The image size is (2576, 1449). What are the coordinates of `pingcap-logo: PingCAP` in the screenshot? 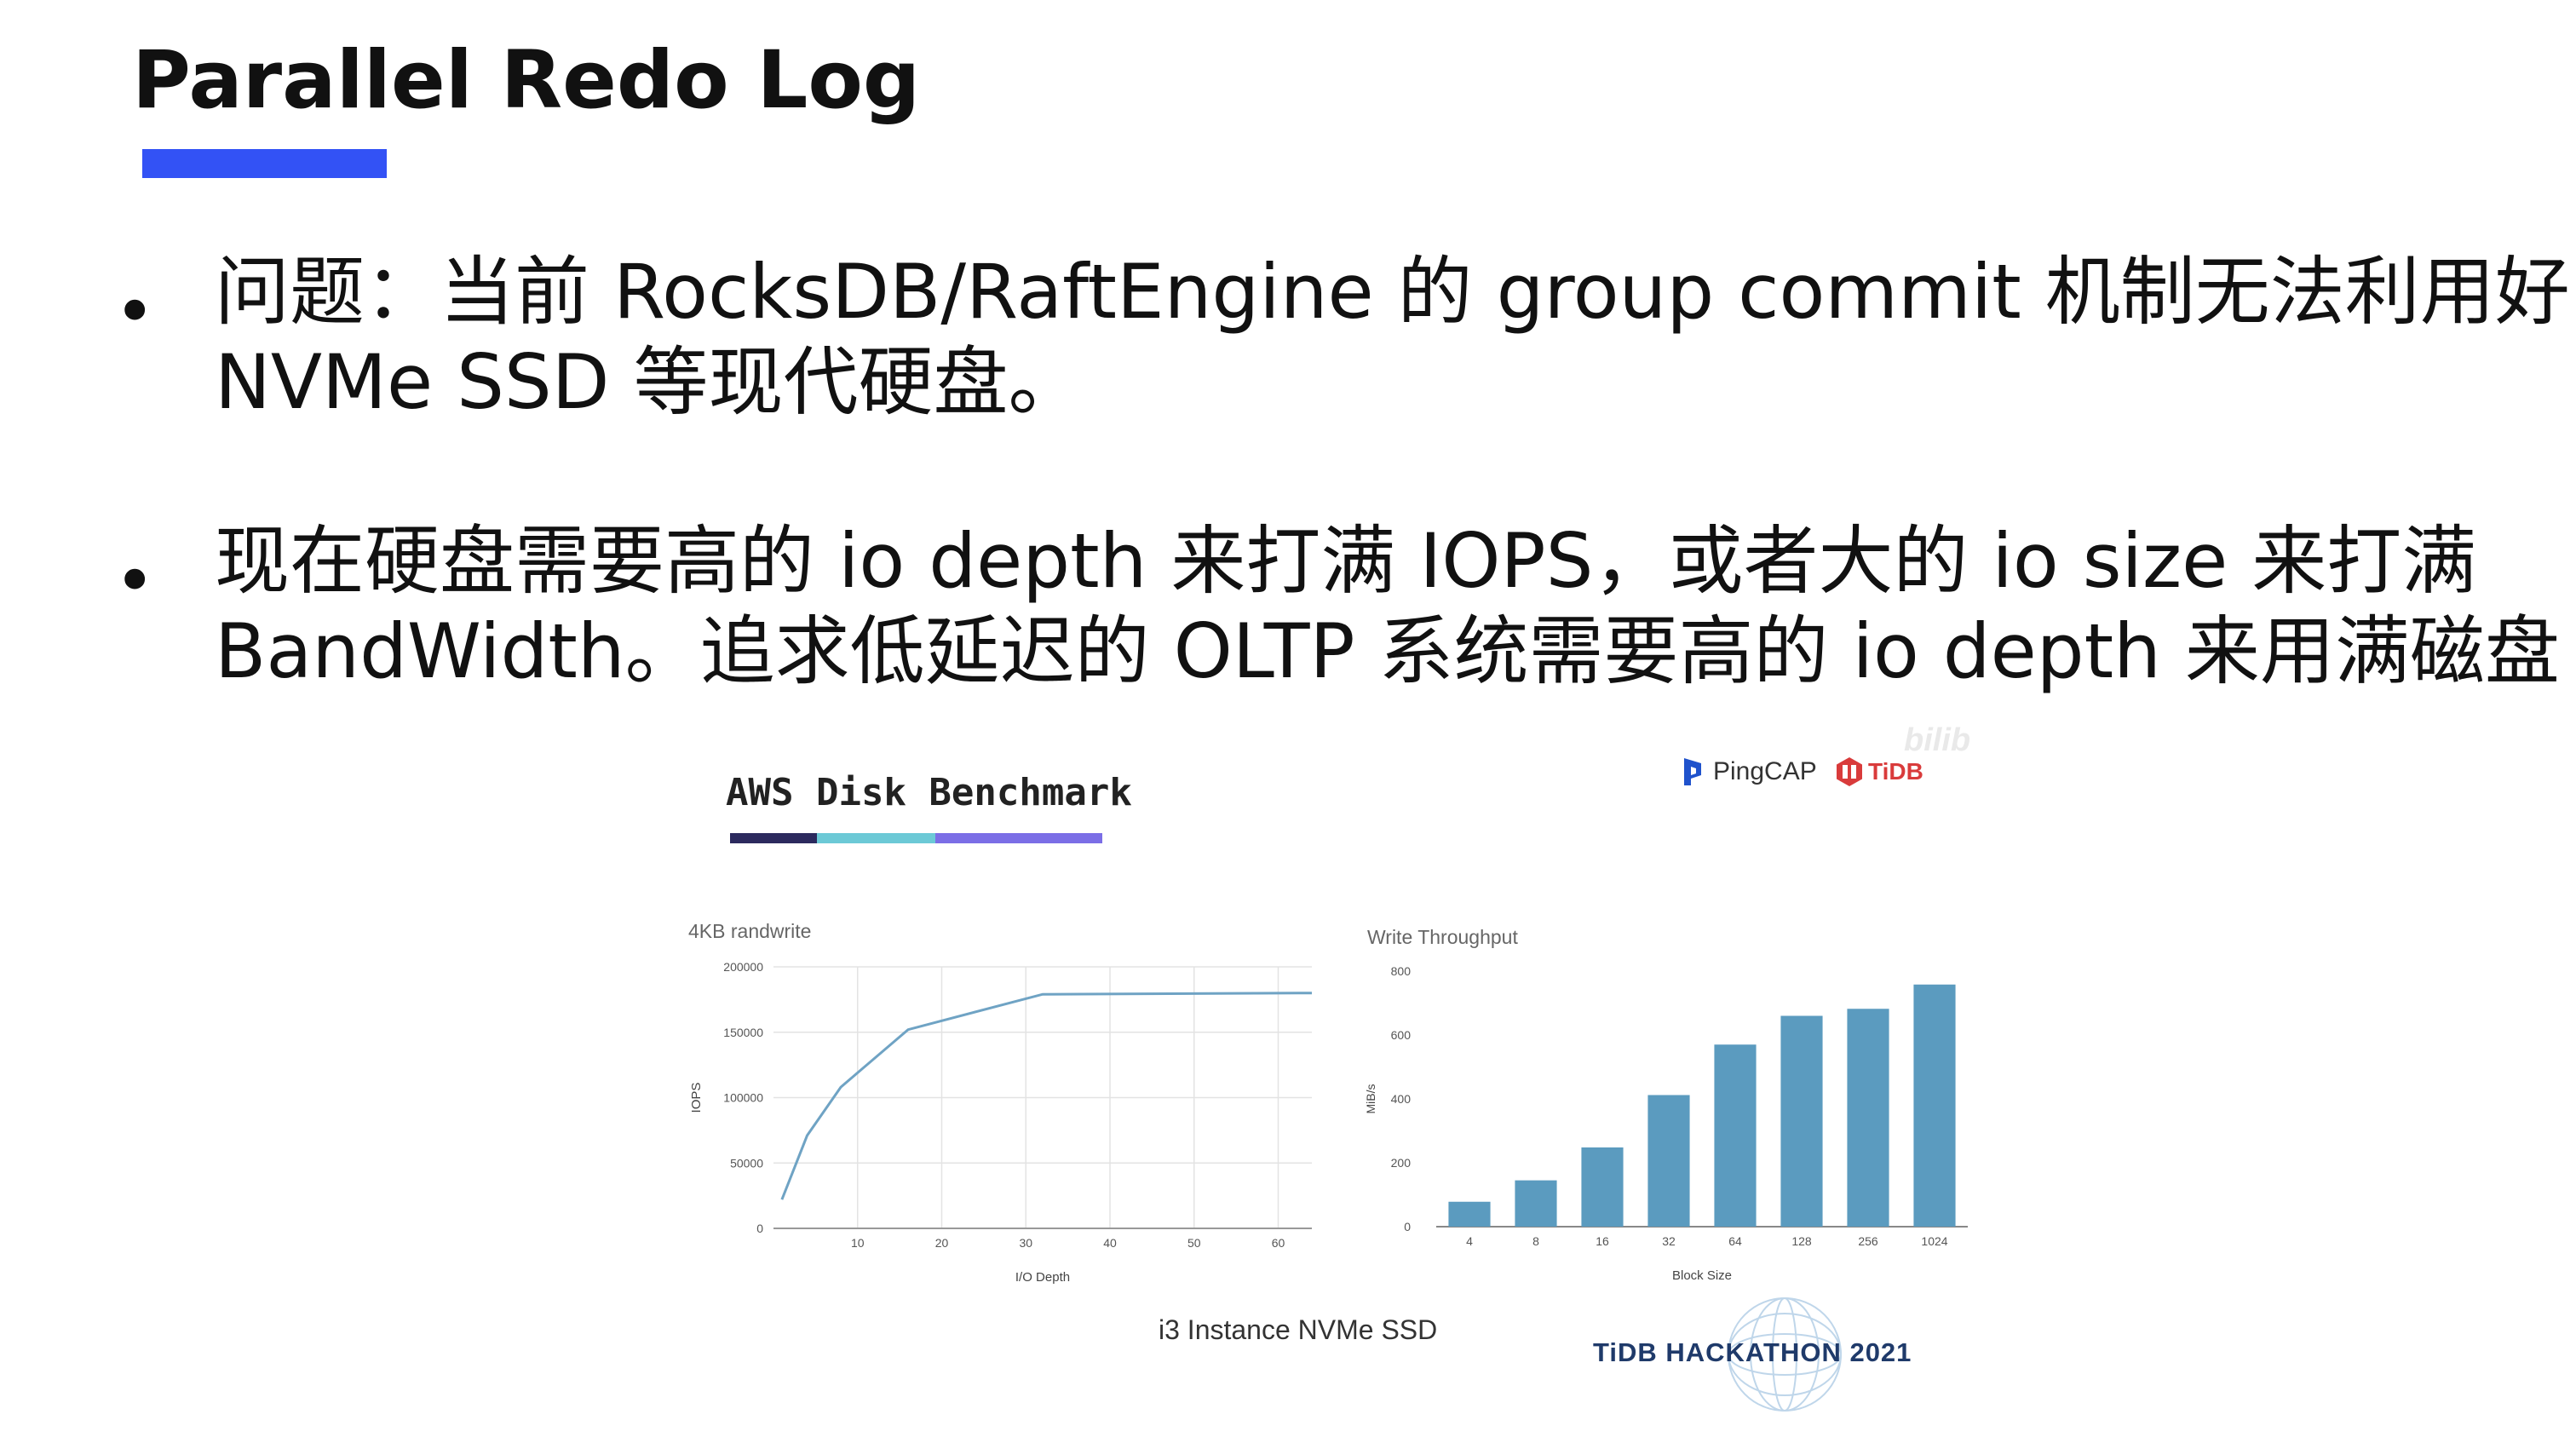 It's located at (1749, 772).